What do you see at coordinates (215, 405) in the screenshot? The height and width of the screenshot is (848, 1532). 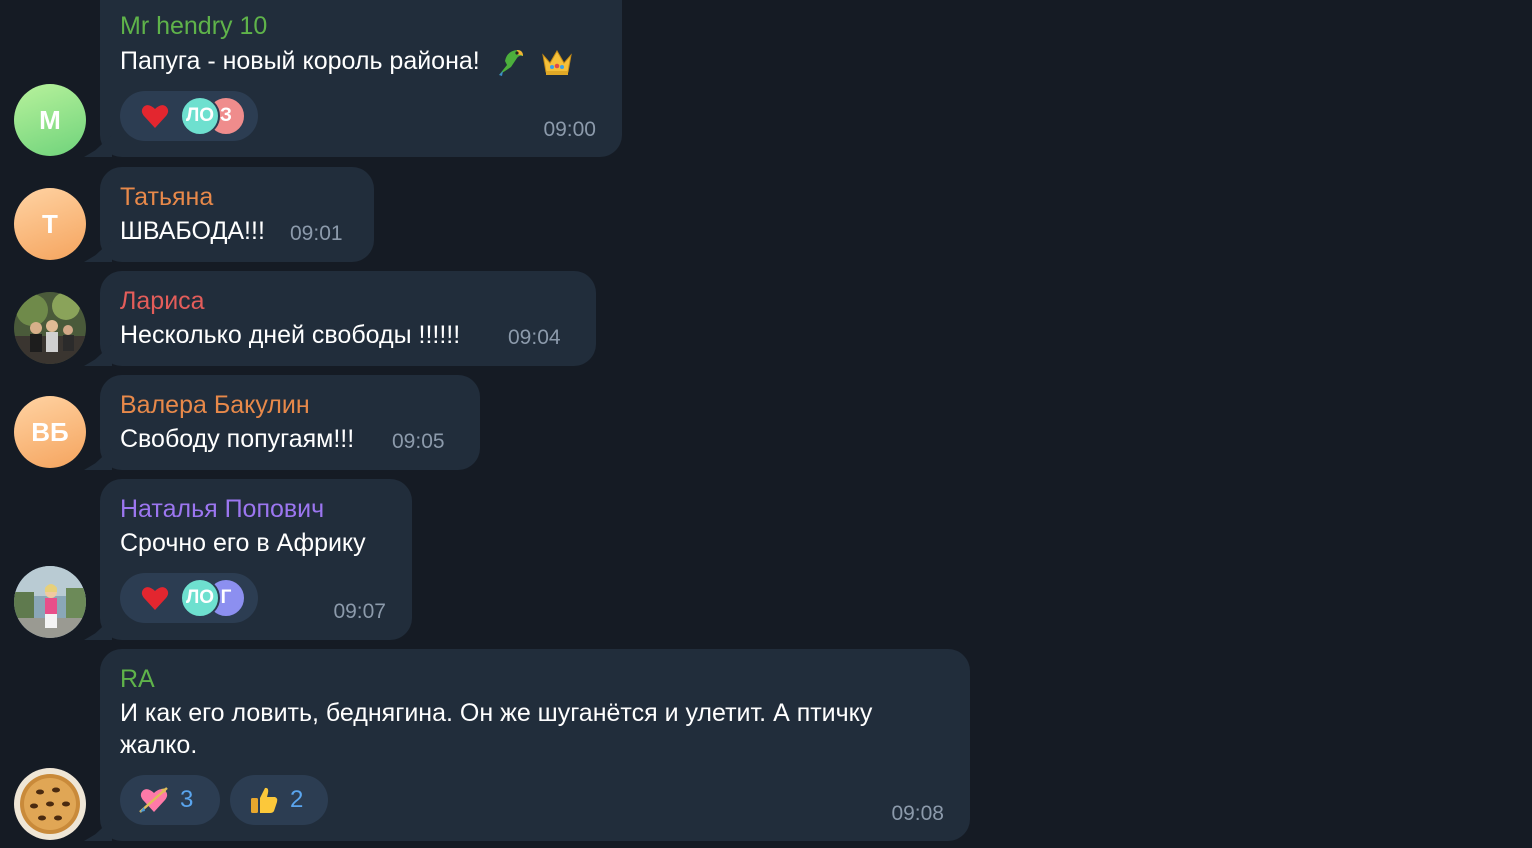 I see `sender-name: Валера Бакулин` at bounding box center [215, 405].